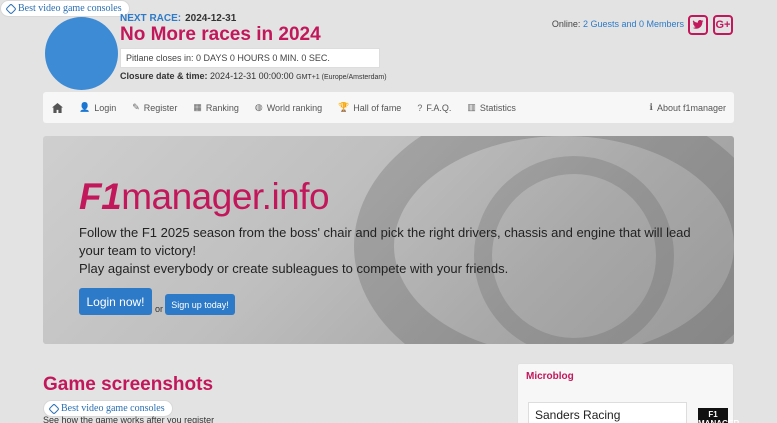 Image resolution: width=777 pixels, height=423 pixels. I want to click on nav-hall-of-fame: 🏆 Hall of fame, so click(369, 107).